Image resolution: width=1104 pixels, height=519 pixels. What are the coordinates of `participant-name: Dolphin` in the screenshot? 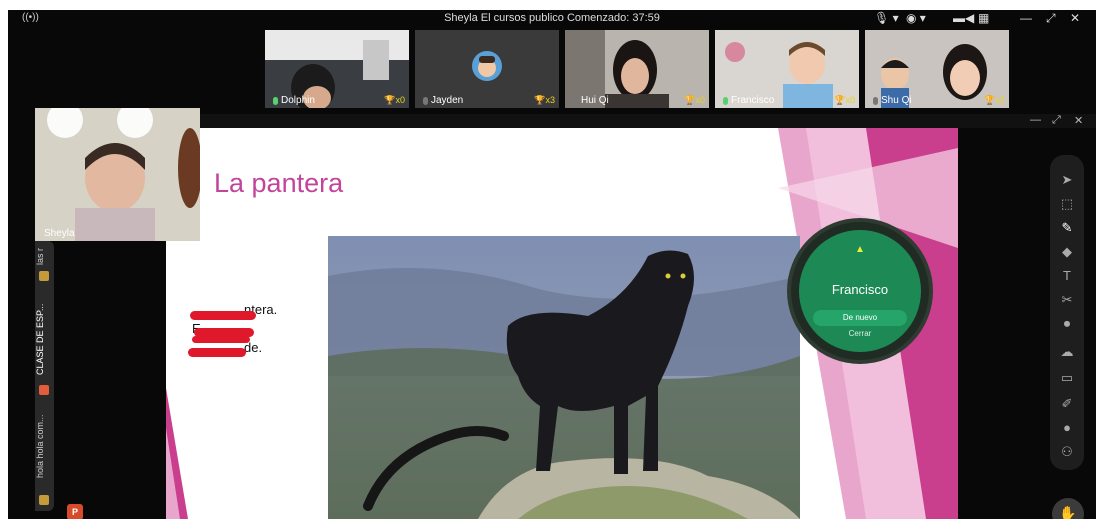 It's located at (298, 100).